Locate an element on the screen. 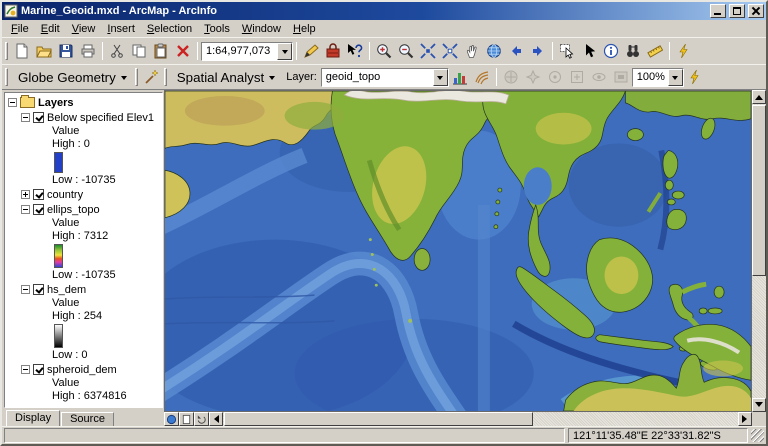  vertical-scroll-thumb is located at coordinates (759, 190).